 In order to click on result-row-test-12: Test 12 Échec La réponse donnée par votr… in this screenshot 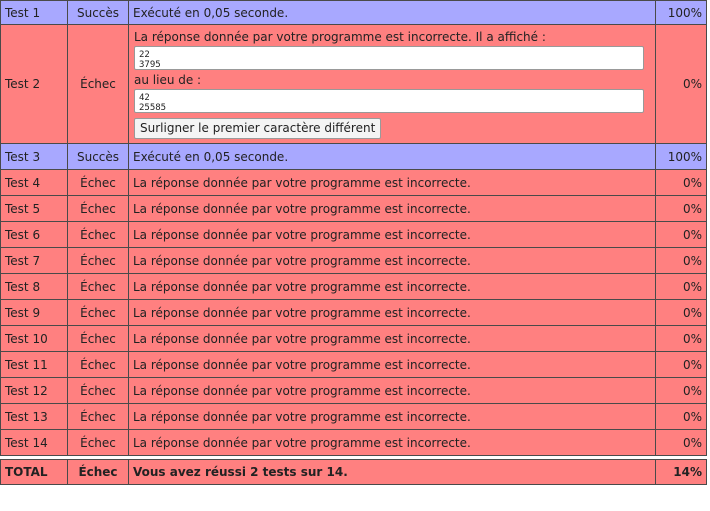, I will do `click(353, 390)`.